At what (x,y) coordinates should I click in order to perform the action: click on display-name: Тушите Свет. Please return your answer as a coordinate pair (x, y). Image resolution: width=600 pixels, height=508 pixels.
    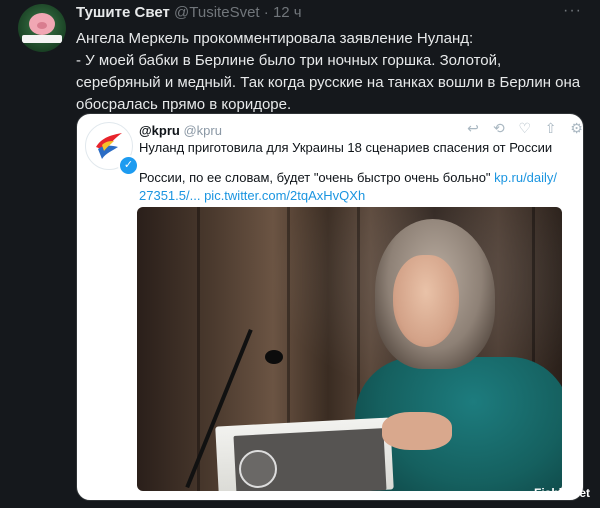
    Looking at the image, I should click on (123, 12).